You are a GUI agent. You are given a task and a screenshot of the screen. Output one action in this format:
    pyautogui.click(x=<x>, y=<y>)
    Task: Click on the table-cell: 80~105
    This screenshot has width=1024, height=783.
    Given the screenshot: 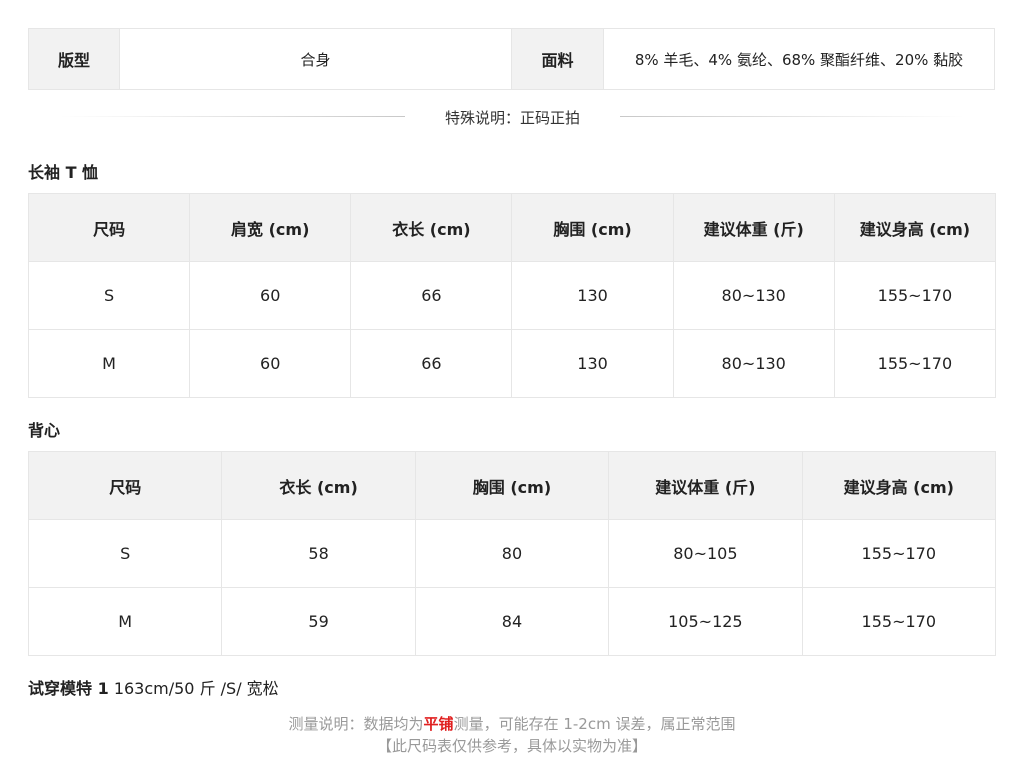 What is the action you would take?
    pyautogui.click(x=705, y=553)
    